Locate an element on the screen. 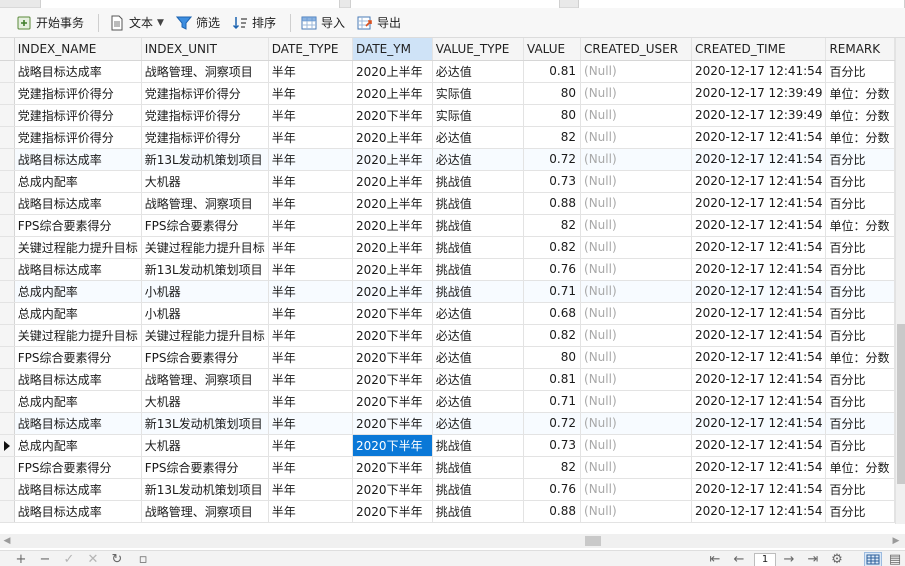 Image resolution: width=905 pixels, height=566 pixels. add-record-icon: + is located at coordinates (21, 559).